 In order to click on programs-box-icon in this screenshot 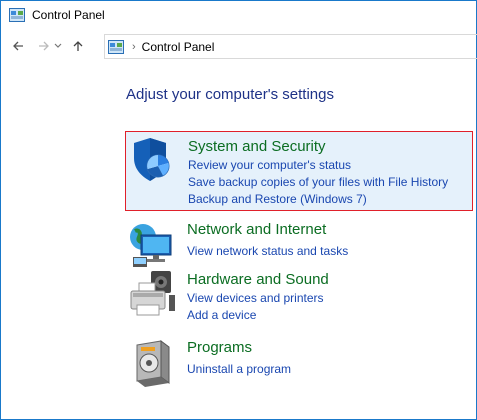, I will do `click(153, 363)`.